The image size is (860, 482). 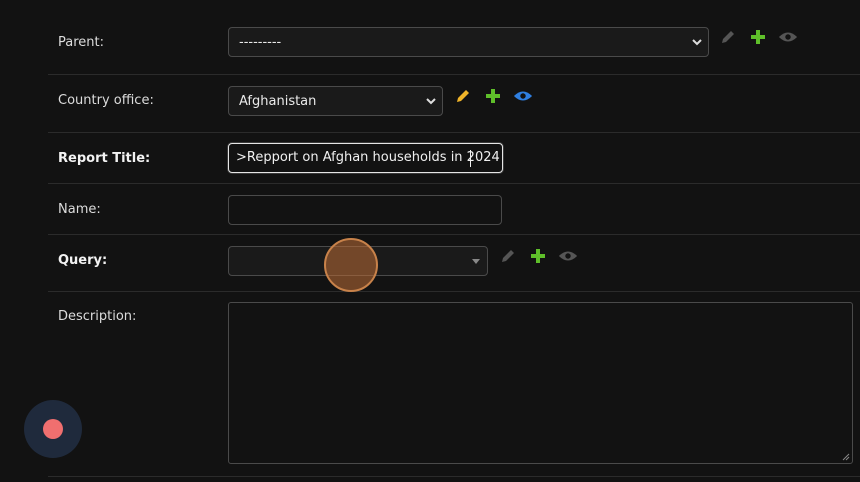 I want to click on description-label: Description:, so click(x=97, y=316).